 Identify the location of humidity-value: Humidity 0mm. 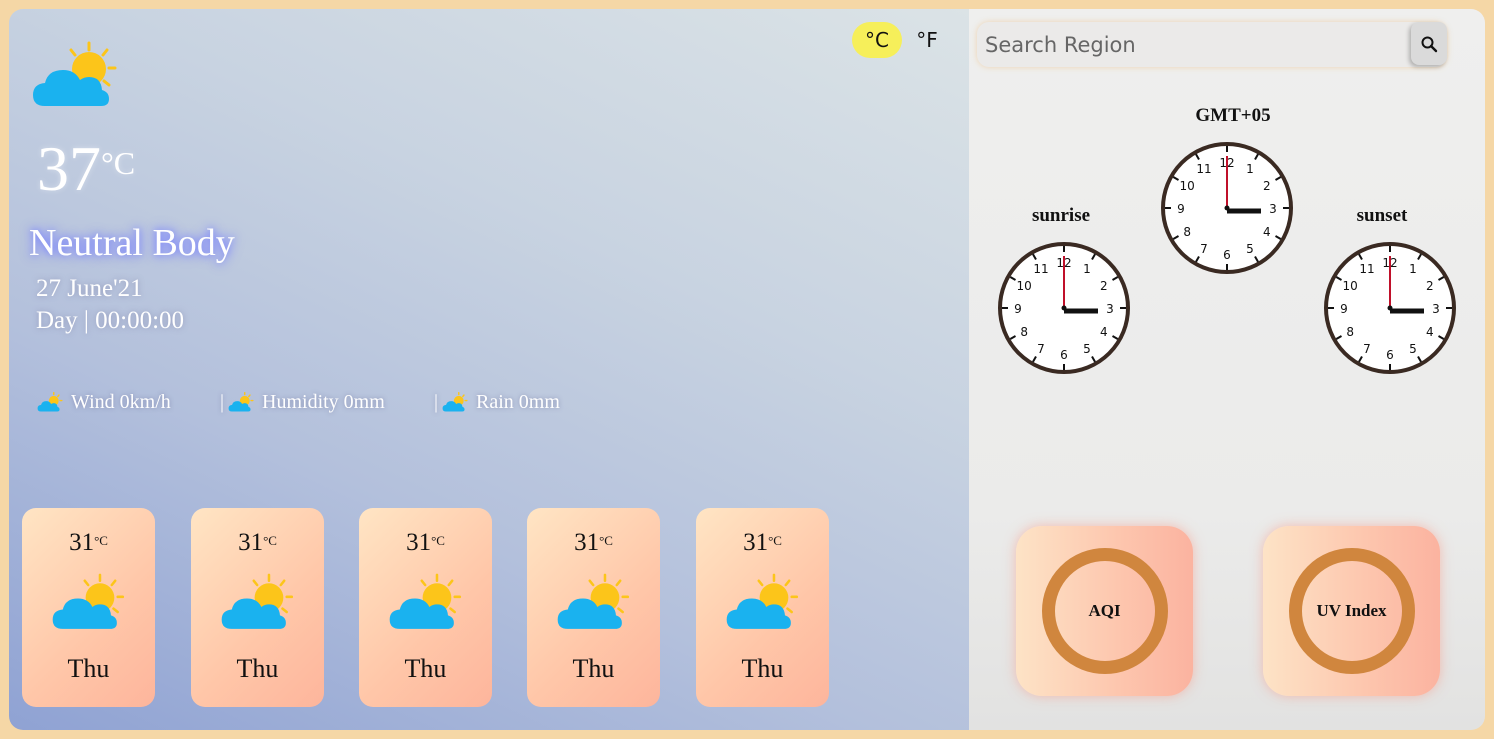
(323, 402).